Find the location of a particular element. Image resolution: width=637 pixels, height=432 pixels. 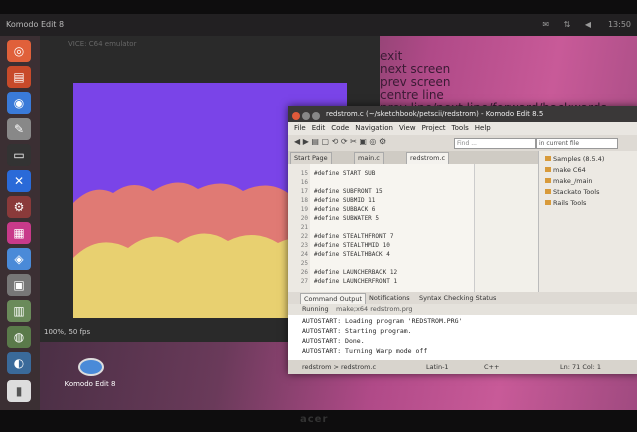

output-line: AUTOSTART: Done. is located at coordinates (333, 341).